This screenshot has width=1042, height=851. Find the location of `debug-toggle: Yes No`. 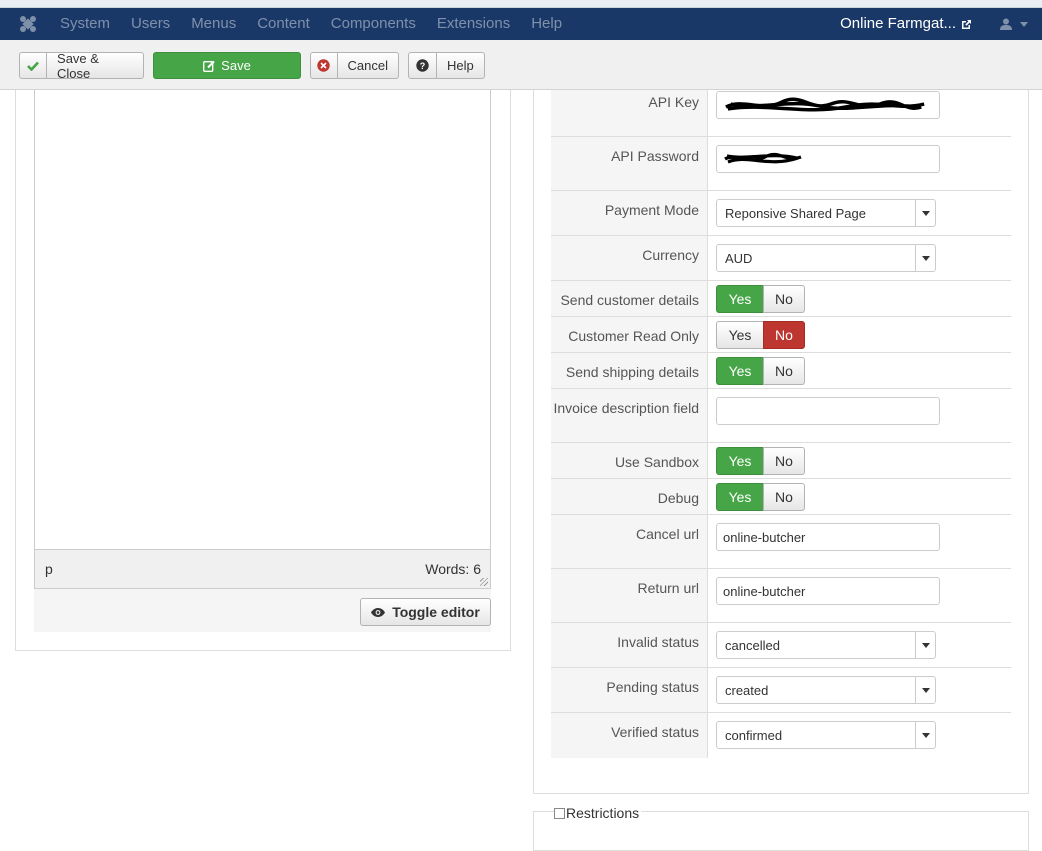

debug-toggle: Yes No is located at coordinates (760, 497).